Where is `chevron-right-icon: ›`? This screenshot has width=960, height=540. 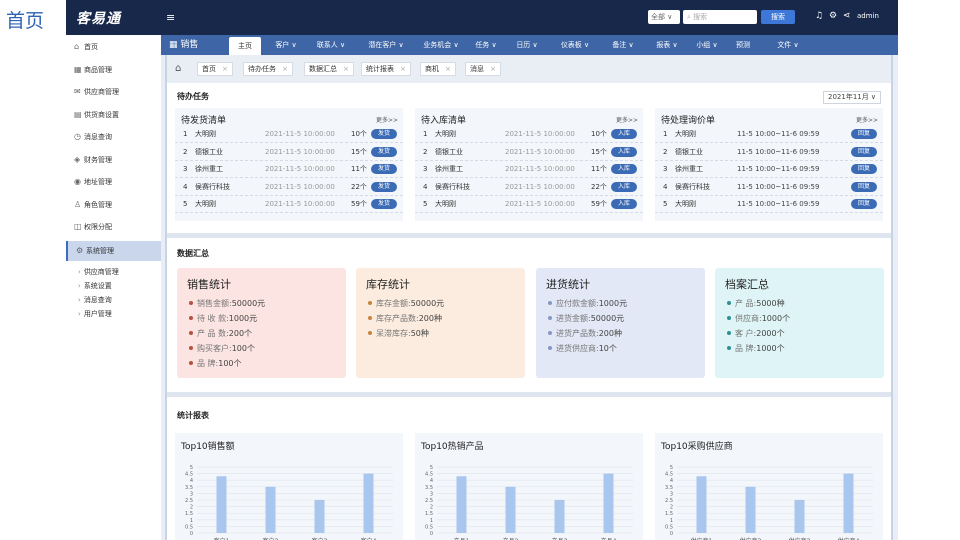 chevron-right-icon: › is located at coordinates (79, 272).